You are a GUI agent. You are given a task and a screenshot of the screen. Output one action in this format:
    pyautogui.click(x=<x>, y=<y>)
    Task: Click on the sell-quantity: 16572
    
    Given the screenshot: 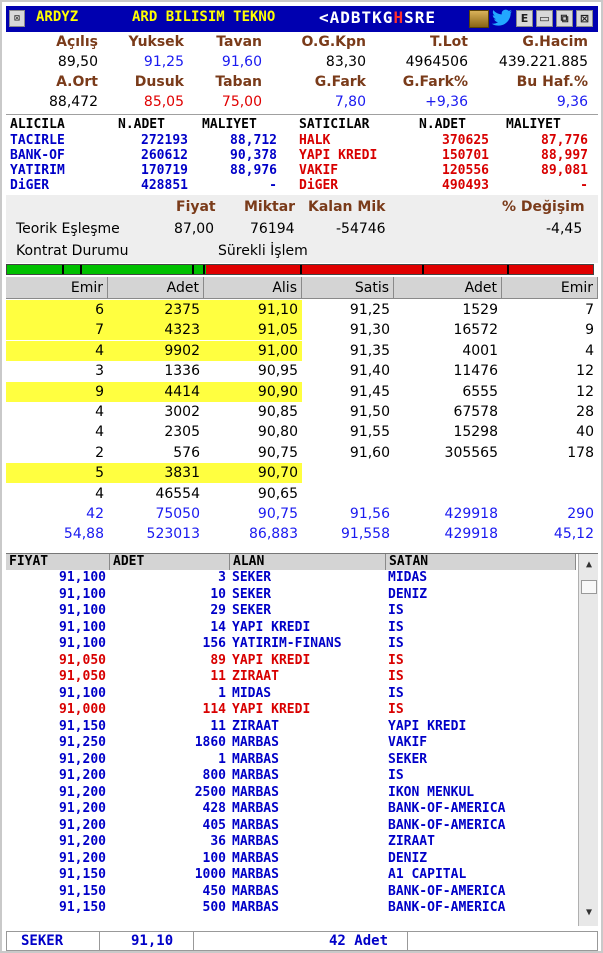 What is the action you would take?
    pyautogui.click(x=448, y=330)
    